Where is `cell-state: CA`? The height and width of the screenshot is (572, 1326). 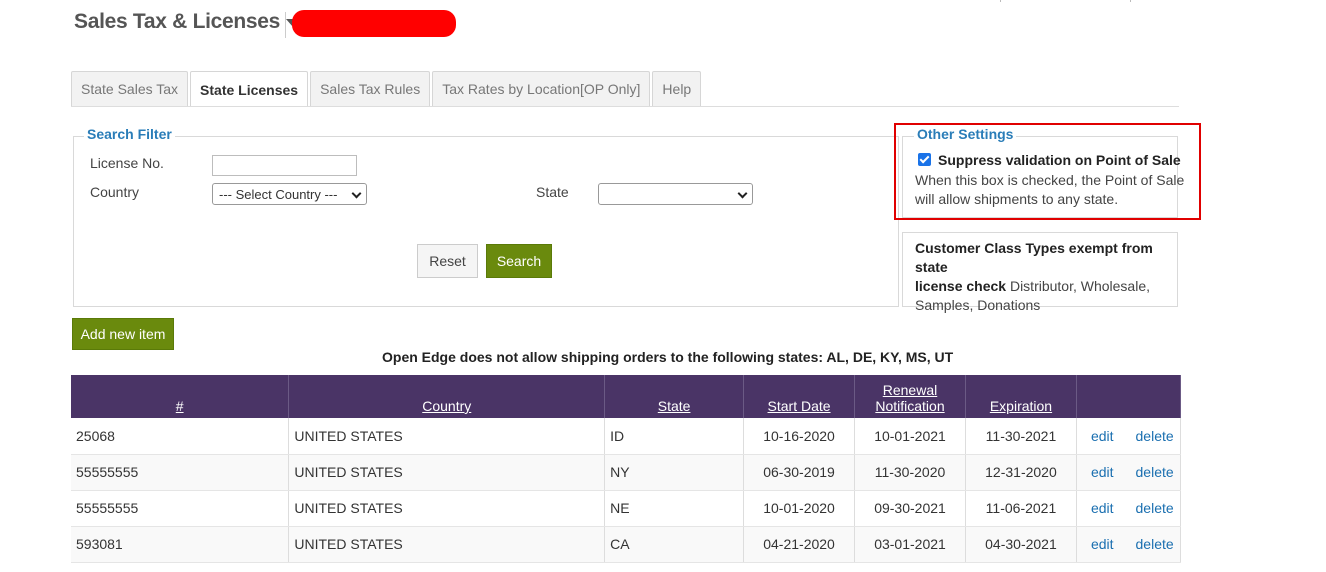
cell-state: CA is located at coordinates (674, 544).